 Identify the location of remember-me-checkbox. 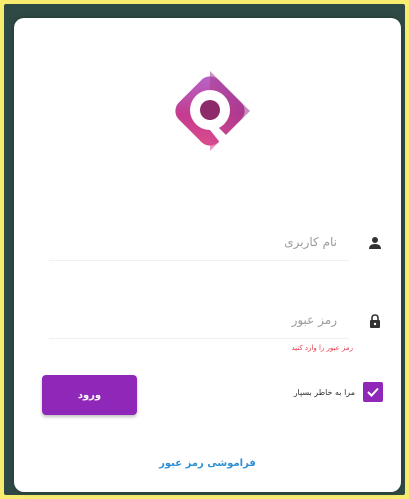
(373, 392).